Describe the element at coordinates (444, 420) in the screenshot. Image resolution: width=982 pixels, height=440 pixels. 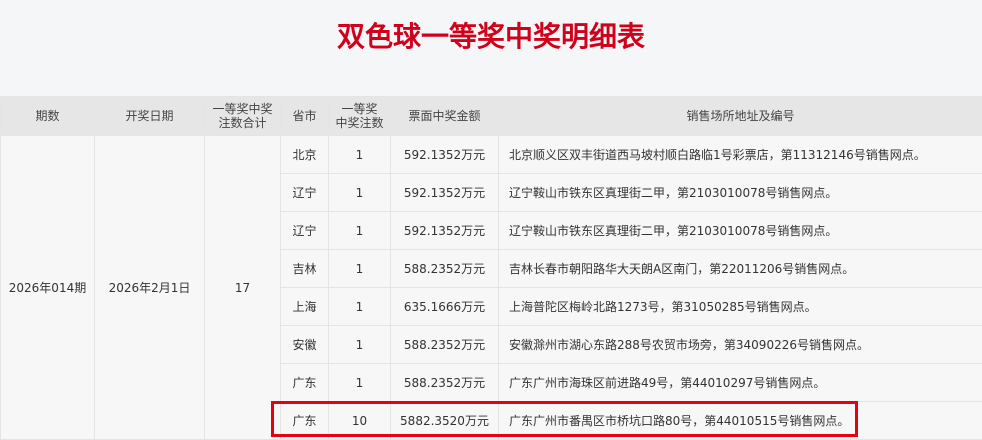
I see `amount-cell: 5882.3520万元` at that location.